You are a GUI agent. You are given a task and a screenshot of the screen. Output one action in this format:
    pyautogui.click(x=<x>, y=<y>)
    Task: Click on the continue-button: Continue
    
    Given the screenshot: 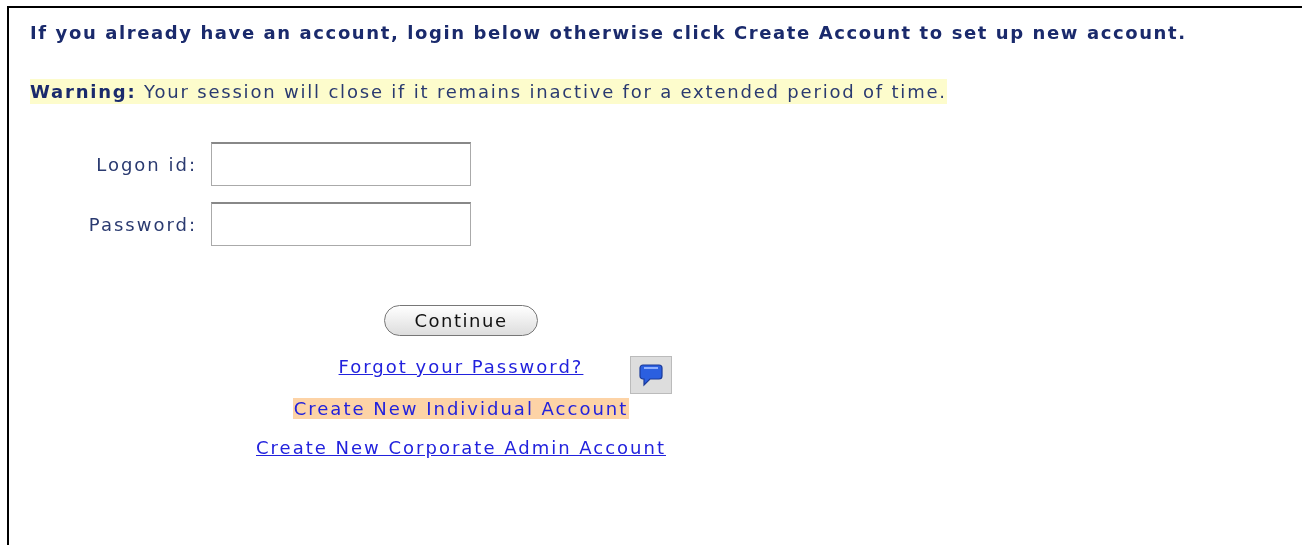 What is the action you would take?
    pyautogui.click(x=461, y=320)
    